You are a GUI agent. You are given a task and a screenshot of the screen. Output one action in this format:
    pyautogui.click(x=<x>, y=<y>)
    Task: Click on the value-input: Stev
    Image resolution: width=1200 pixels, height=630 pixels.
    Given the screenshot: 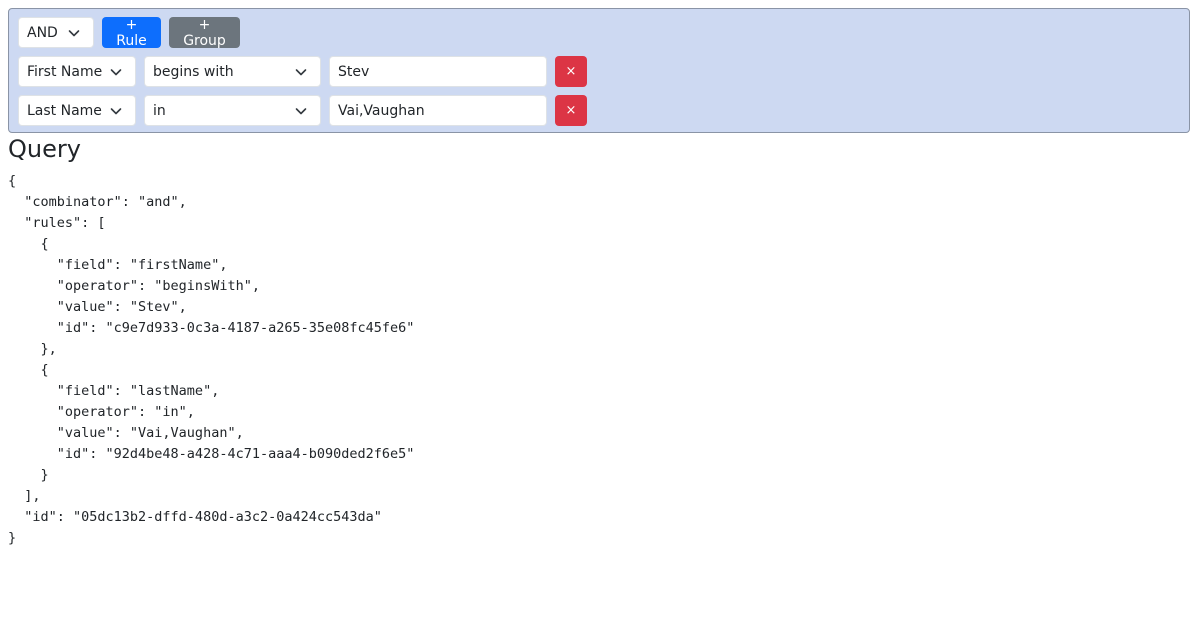 What is the action you would take?
    pyautogui.click(x=438, y=71)
    